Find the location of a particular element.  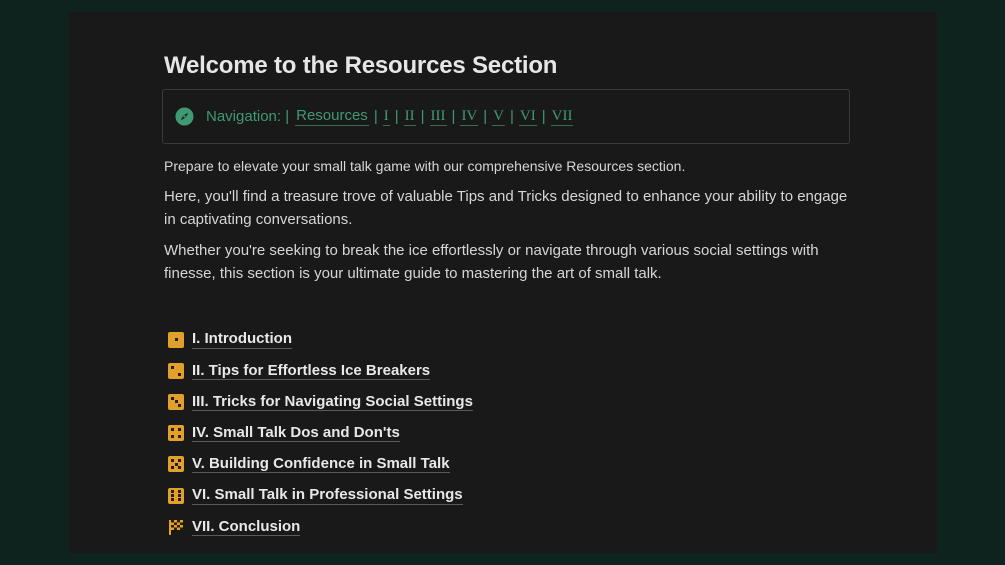

nav-link-vii: VII is located at coordinates (562, 116).